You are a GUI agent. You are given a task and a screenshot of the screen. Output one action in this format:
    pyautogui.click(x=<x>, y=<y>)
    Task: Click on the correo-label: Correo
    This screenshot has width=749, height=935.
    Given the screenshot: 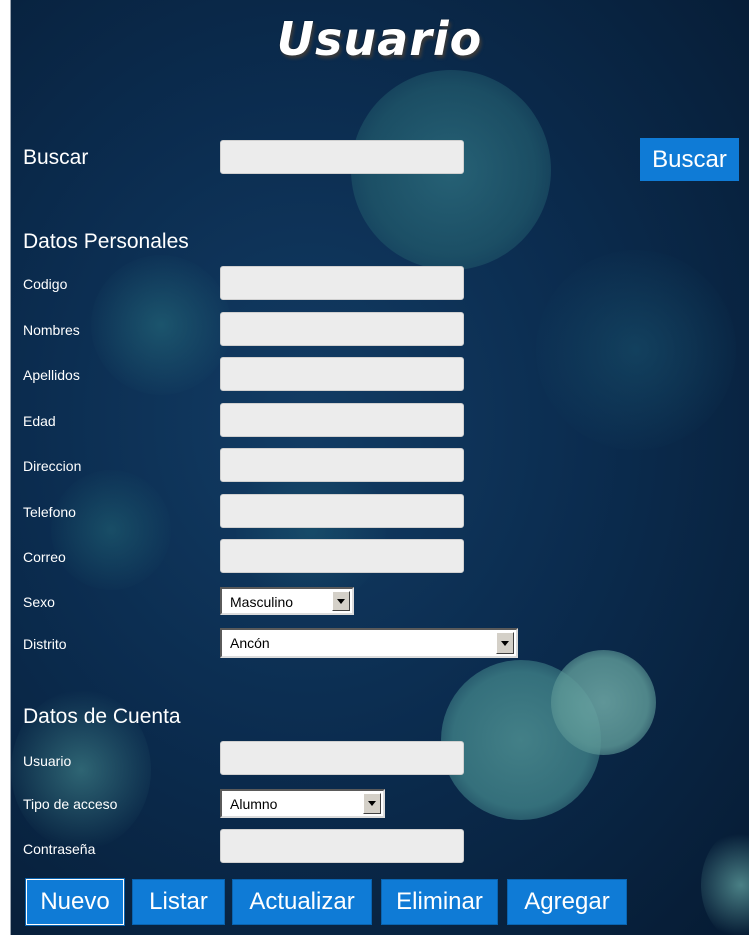 What is the action you would take?
    pyautogui.click(x=44, y=557)
    